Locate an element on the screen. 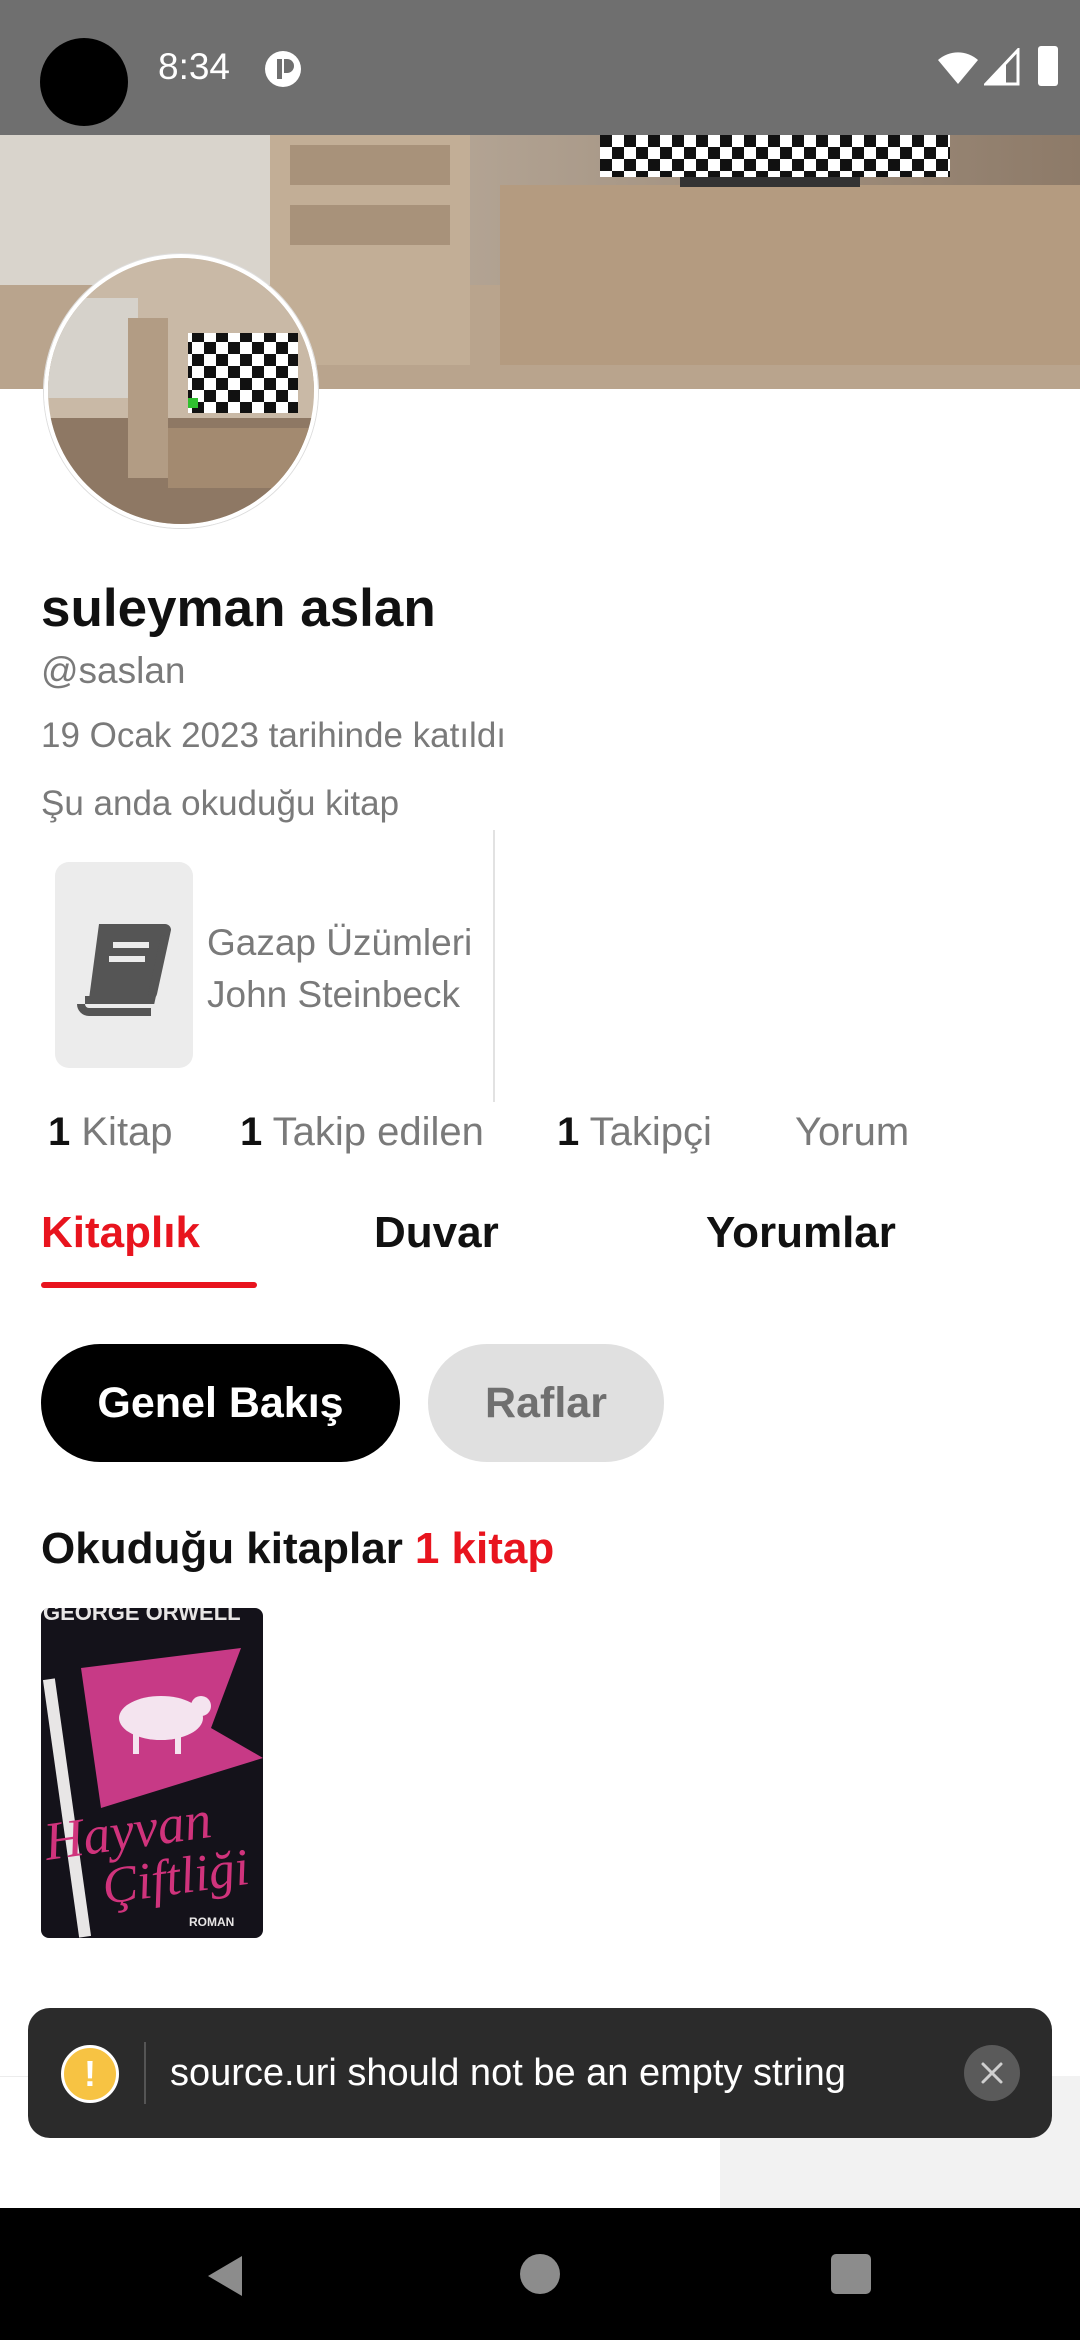  profile-name: suleyman aslan is located at coordinates (238, 608).